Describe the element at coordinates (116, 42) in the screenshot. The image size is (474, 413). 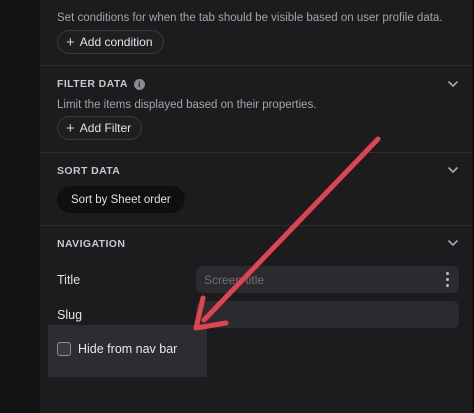
I see `add-condition-label: Add condition` at that location.